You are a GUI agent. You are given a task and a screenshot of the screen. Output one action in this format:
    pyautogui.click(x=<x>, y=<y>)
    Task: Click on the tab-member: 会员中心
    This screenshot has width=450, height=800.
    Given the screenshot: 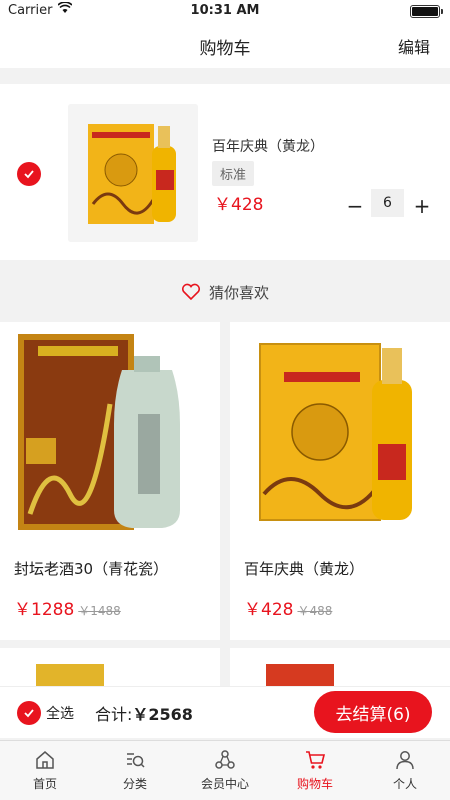 What is the action you would take?
    pyautogui.click(x=225, y=770)
    